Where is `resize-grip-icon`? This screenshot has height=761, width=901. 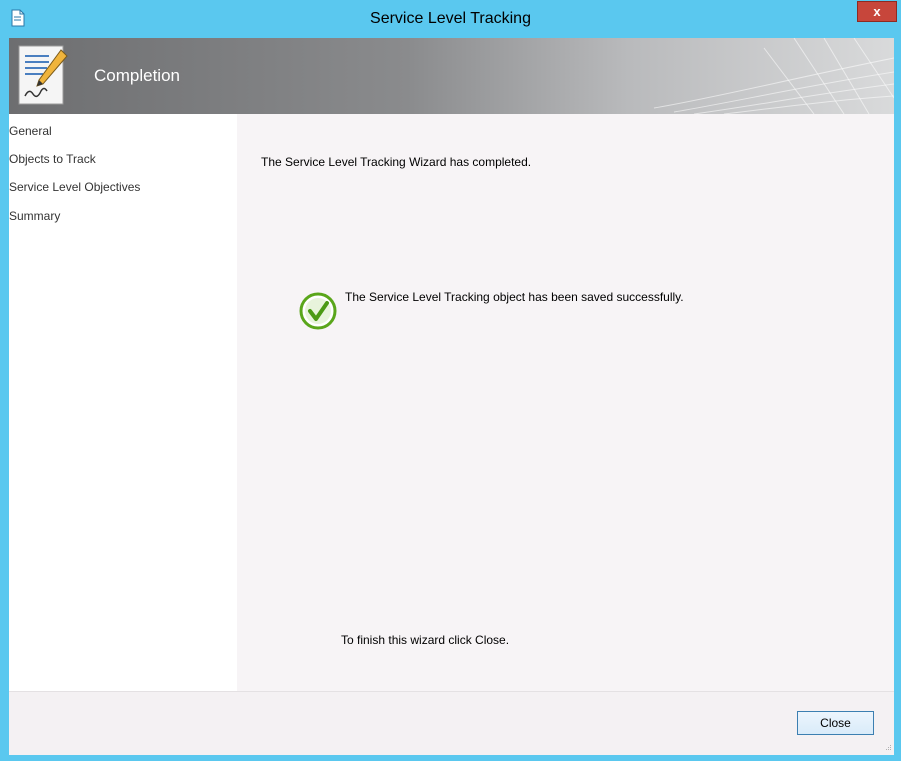
resize-grip-icon is located at coordinates (887, 748).